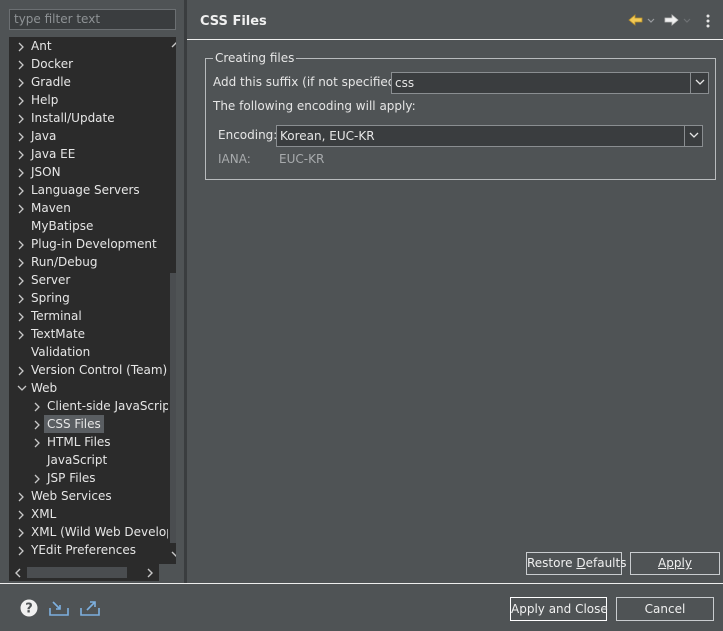 Image resolution: width=723 pixels, height=631 pixels. I want to click on tree-item: Server, so click(88, 280).